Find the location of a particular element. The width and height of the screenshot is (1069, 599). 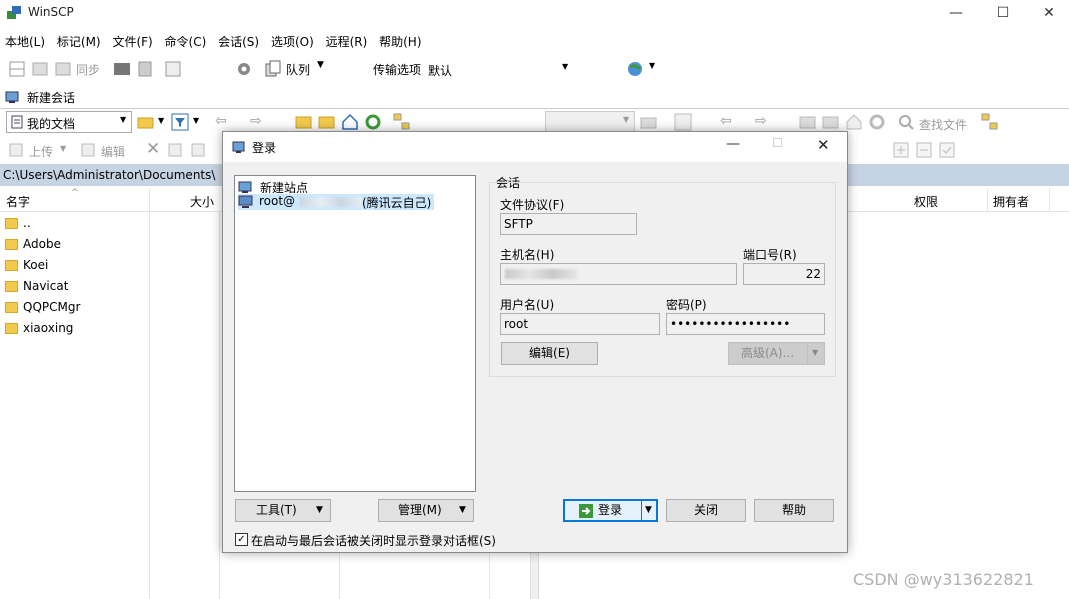

menu-options: 选项(O) is located at coordinates (292, 41).